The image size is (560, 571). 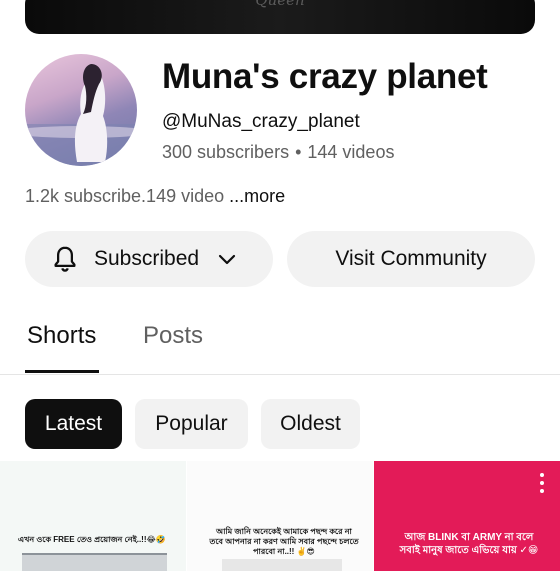 What do you see at coordinates (325, 76) in the screenshot?
I see `channel-name: Muna's crazy planet` at bounding box center [325, 76].